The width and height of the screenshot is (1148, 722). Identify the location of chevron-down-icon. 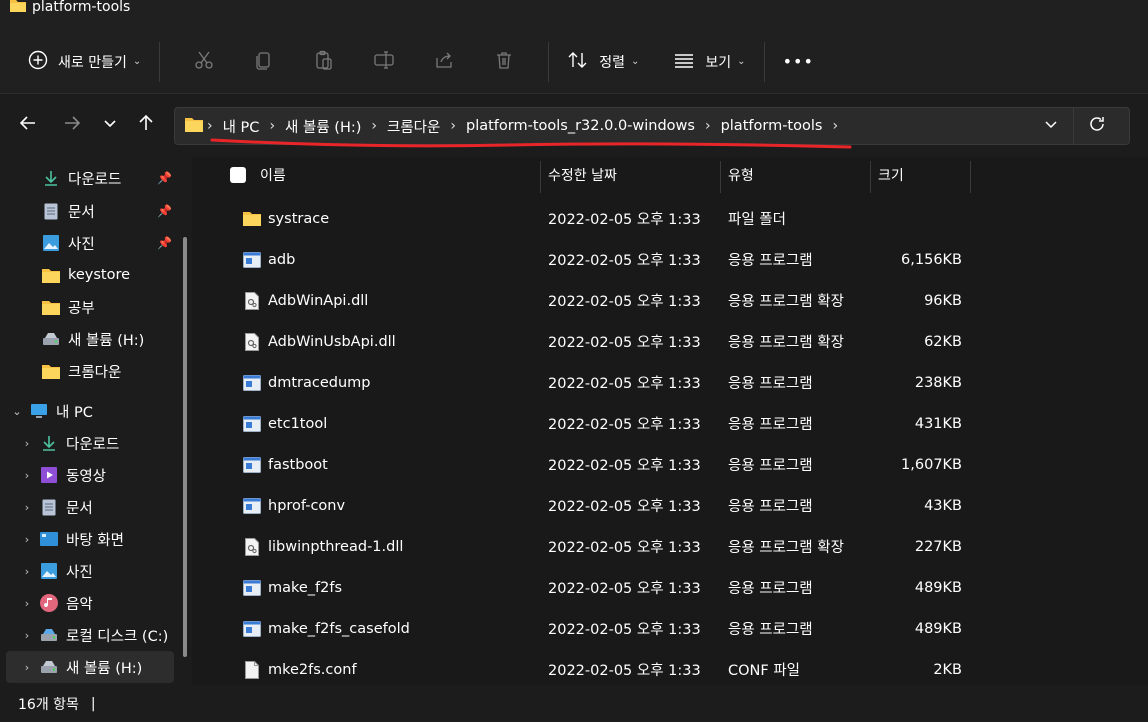
(110, 125).